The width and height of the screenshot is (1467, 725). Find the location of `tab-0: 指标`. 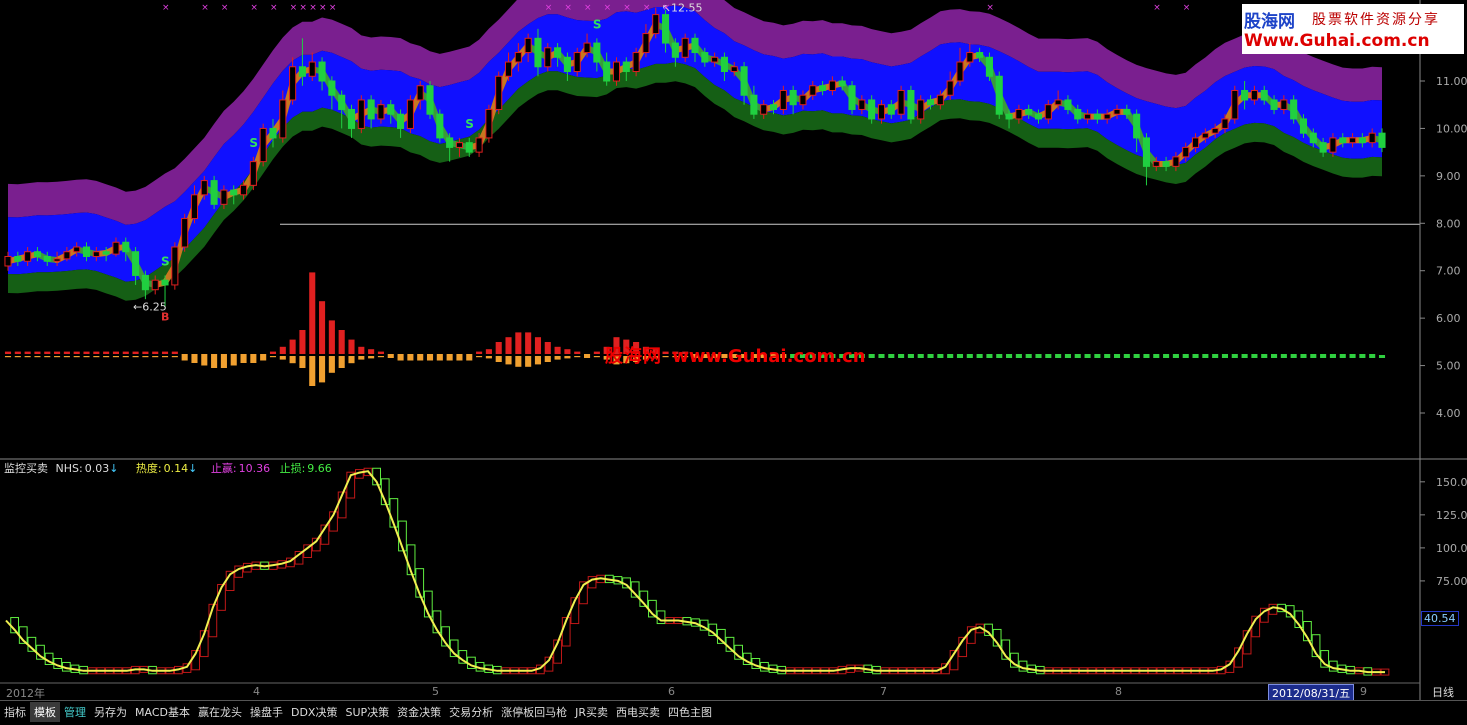

tab-0: 指标 is located at coordinates (15, 712).